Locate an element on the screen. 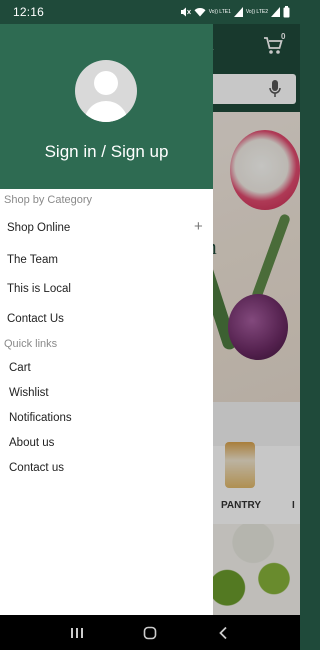  status-icons: Vo)) LTE1 Vo)) LTE2 is located at coordinates (235, 12).